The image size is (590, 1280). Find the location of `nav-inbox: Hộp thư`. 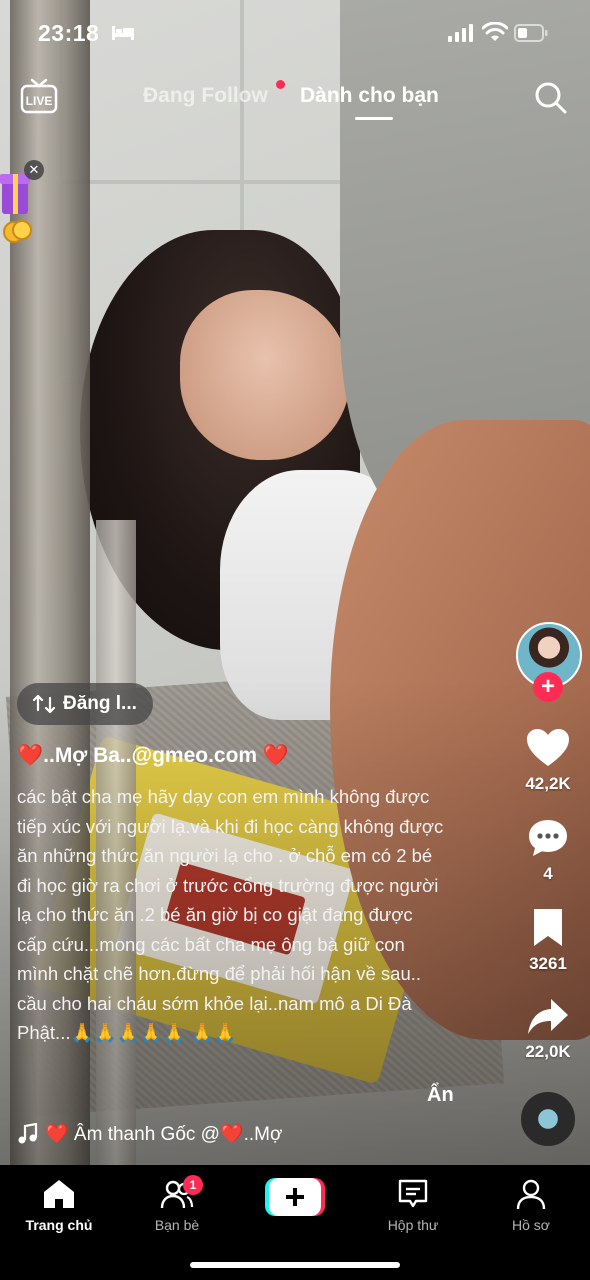

nav-inbox: Hộp thư is located at coordinates (413, 1203).